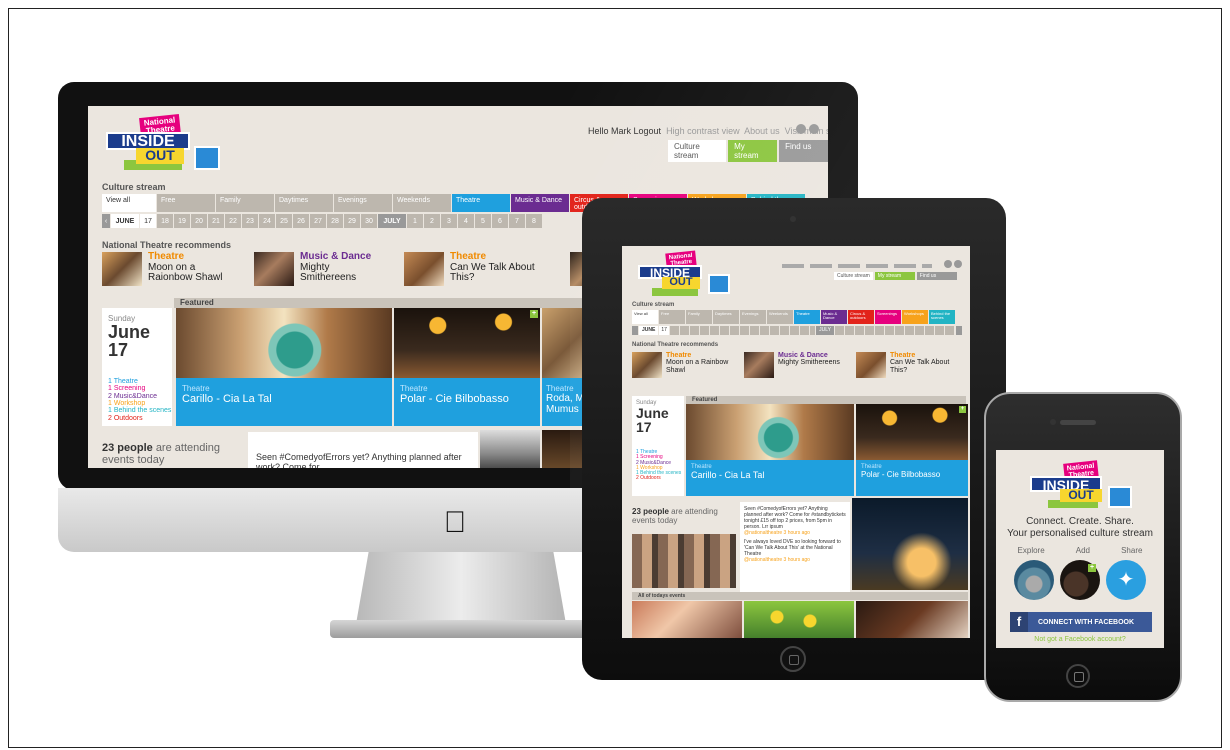 The image size is (1230, 750). What do you see at coordinates (1078, 676) in the screenshot?
I see `iphone-home-button` at bounding box center [1078, 676].